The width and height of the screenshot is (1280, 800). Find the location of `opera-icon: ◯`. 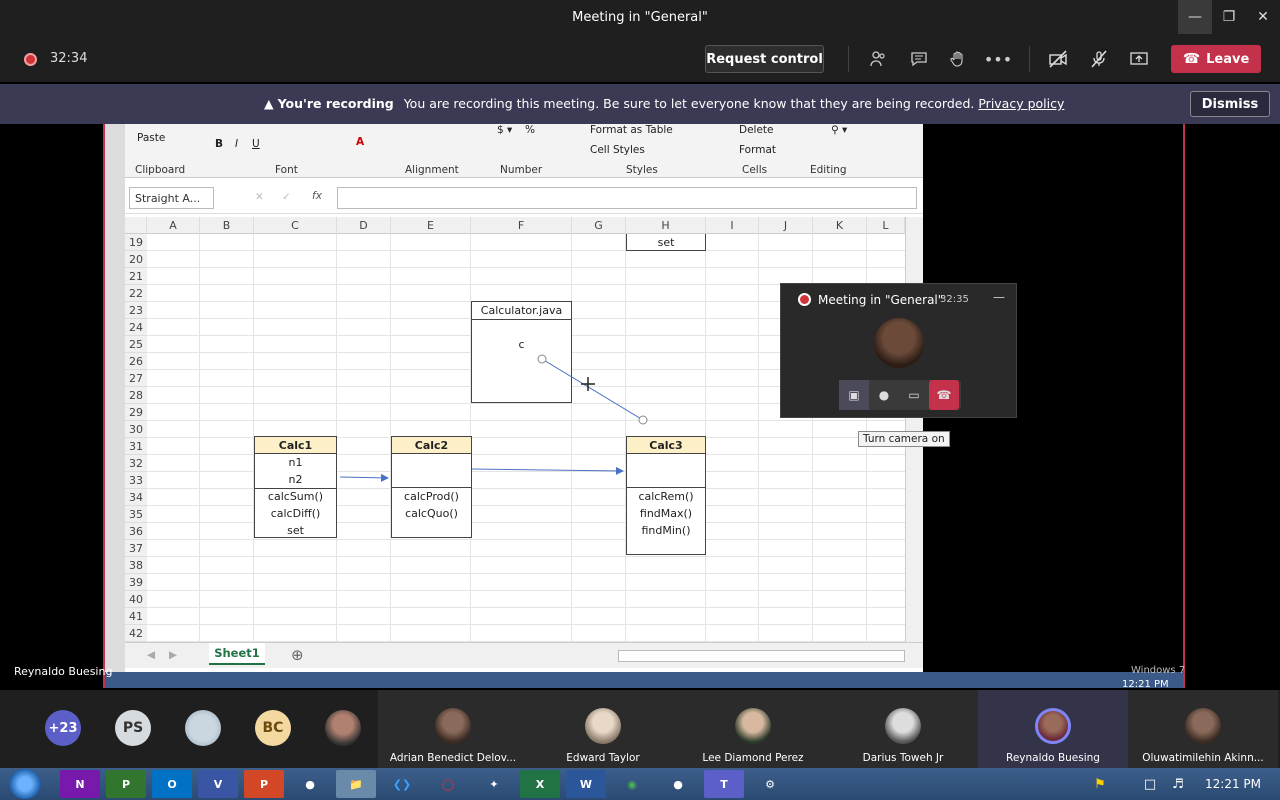

opera-icon: ◯ is located at coordinates (448, 784).